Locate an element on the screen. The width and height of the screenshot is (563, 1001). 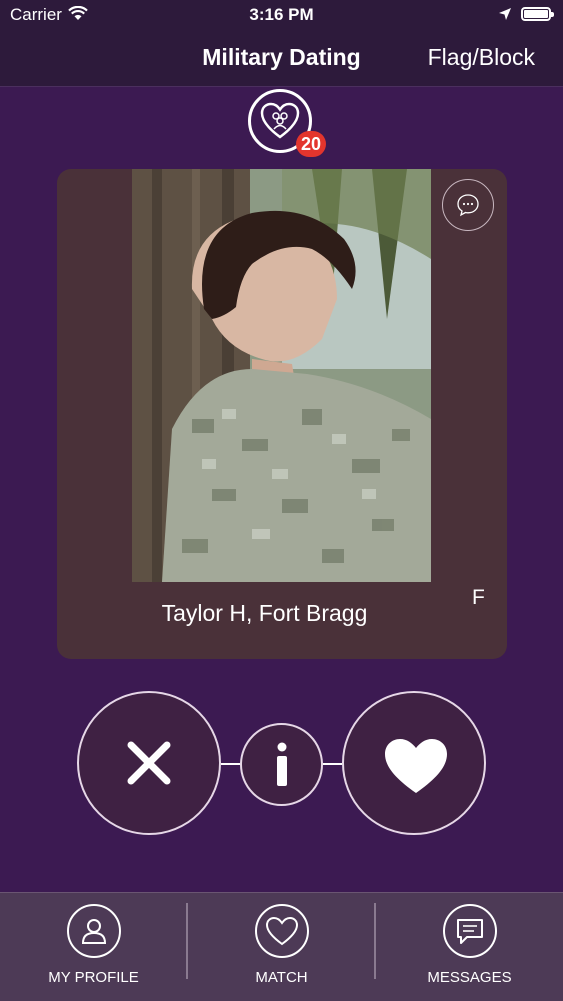
chat-bubble-icon is located at coordinates (468, 205).